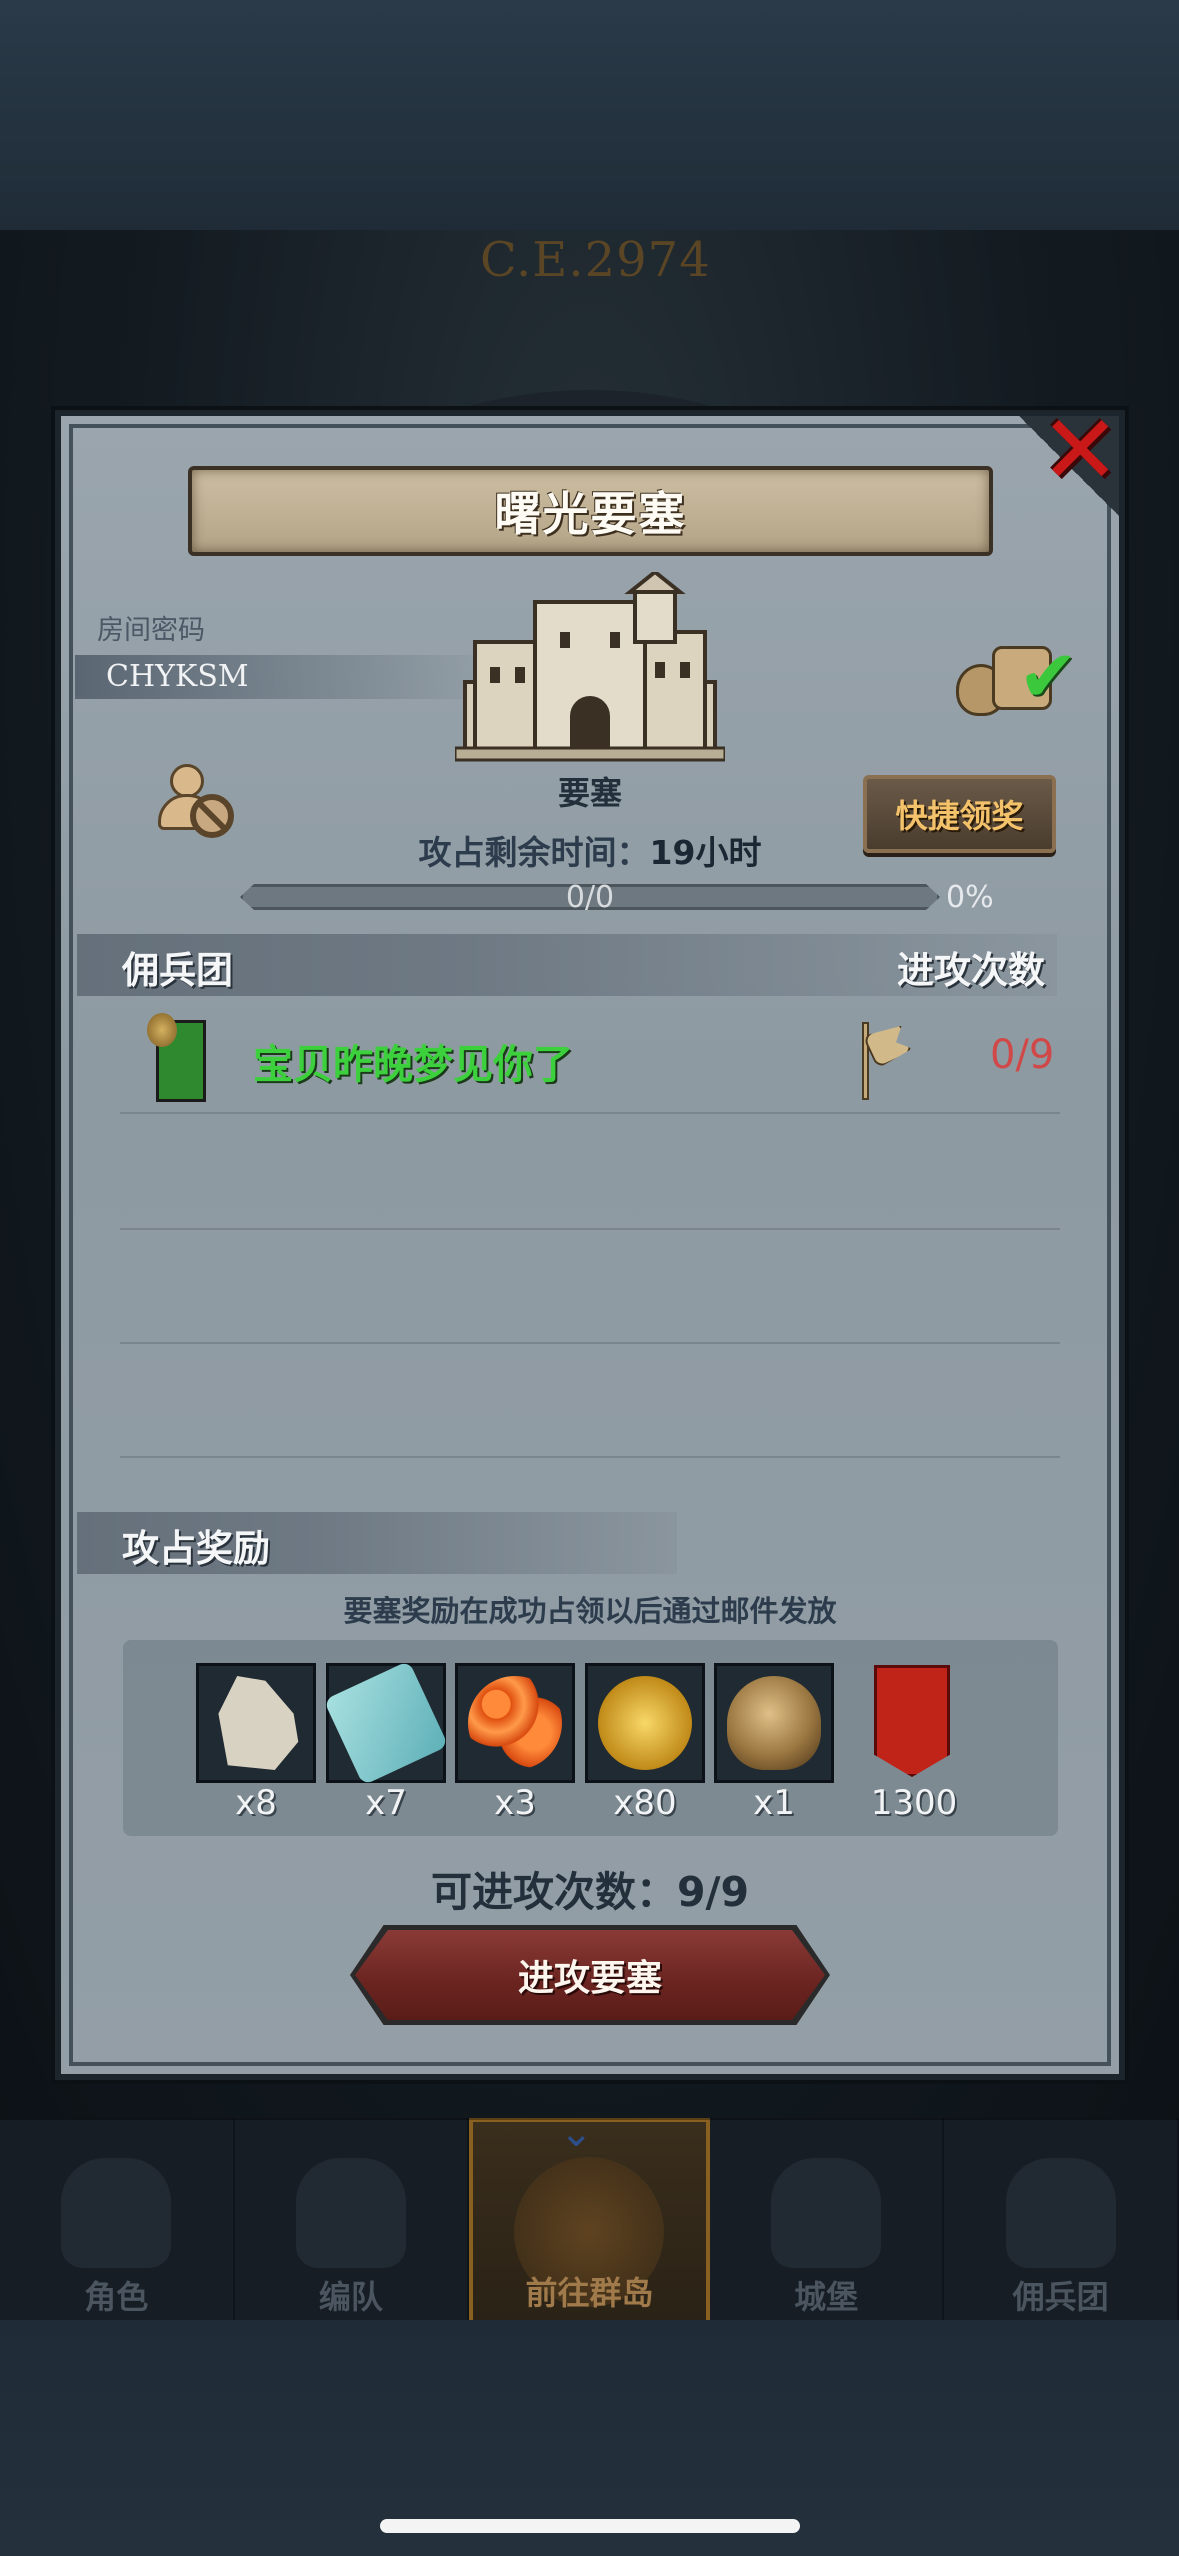  What do you see at coordinates (590, 2526) in the screenshot?
I see `home-indicator` at bounding box center [590, 2526].